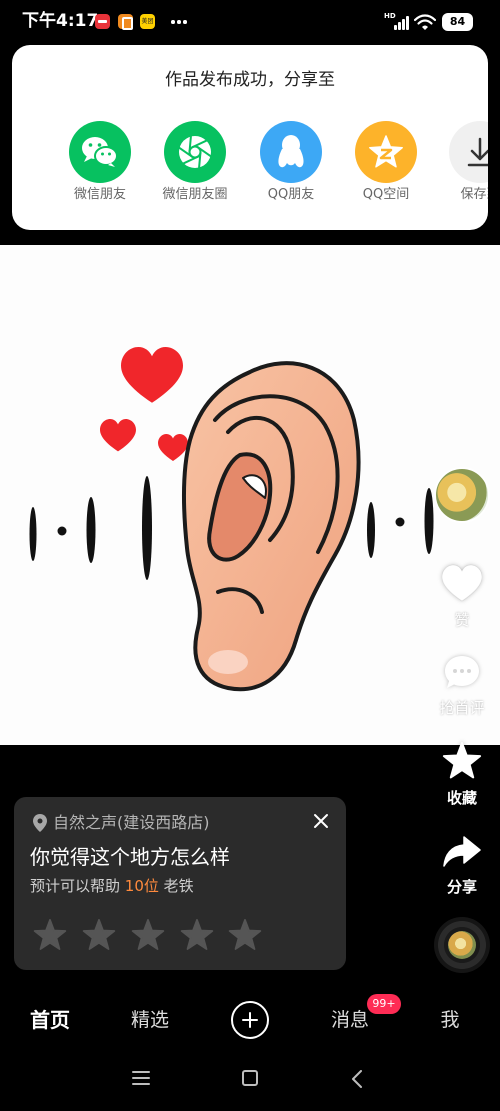  What do you see at coordinates (462, 620) in the screenshot?
I see `like-label: 赞` at bounding box center [462, 620].